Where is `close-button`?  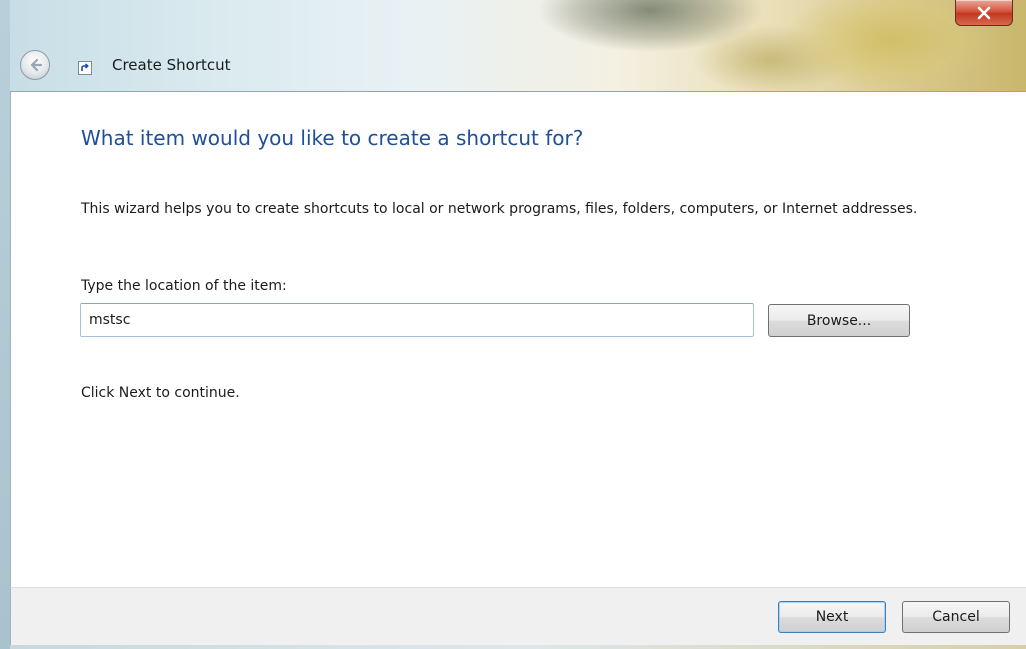 close-button is located at coordinates (984, 13).